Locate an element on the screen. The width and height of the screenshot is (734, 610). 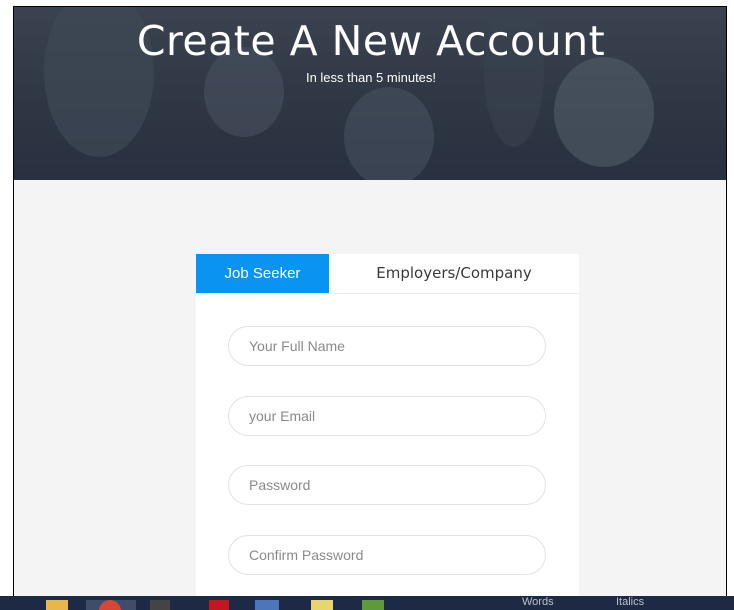
taskbar-text-words: Words is located at coordinates (538, 602).